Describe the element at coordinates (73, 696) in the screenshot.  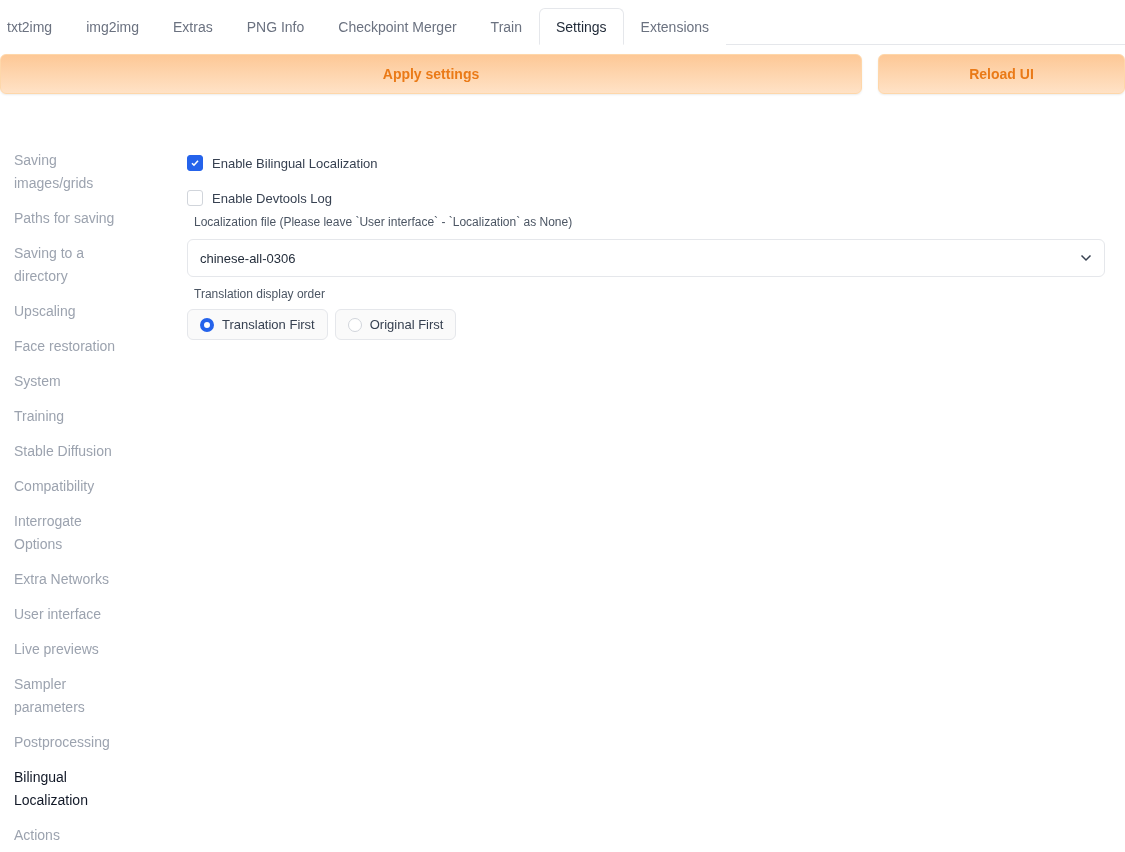
I see `sidebar-item: Sampler parameters` at that location.